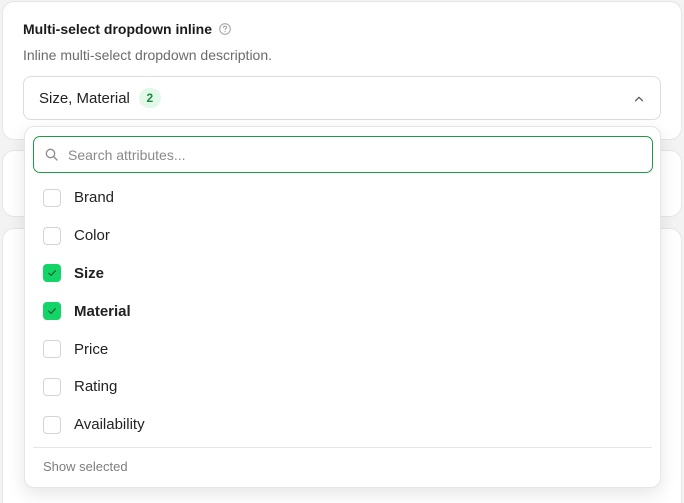  I want to click on option-price: Price, so click(342, 349).